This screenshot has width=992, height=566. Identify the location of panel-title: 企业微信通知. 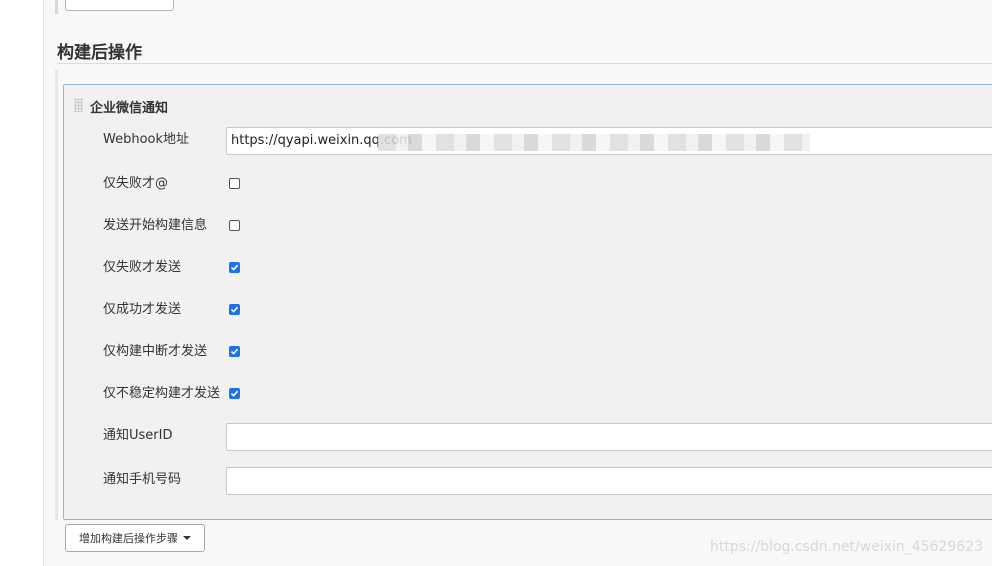
(129, 108).